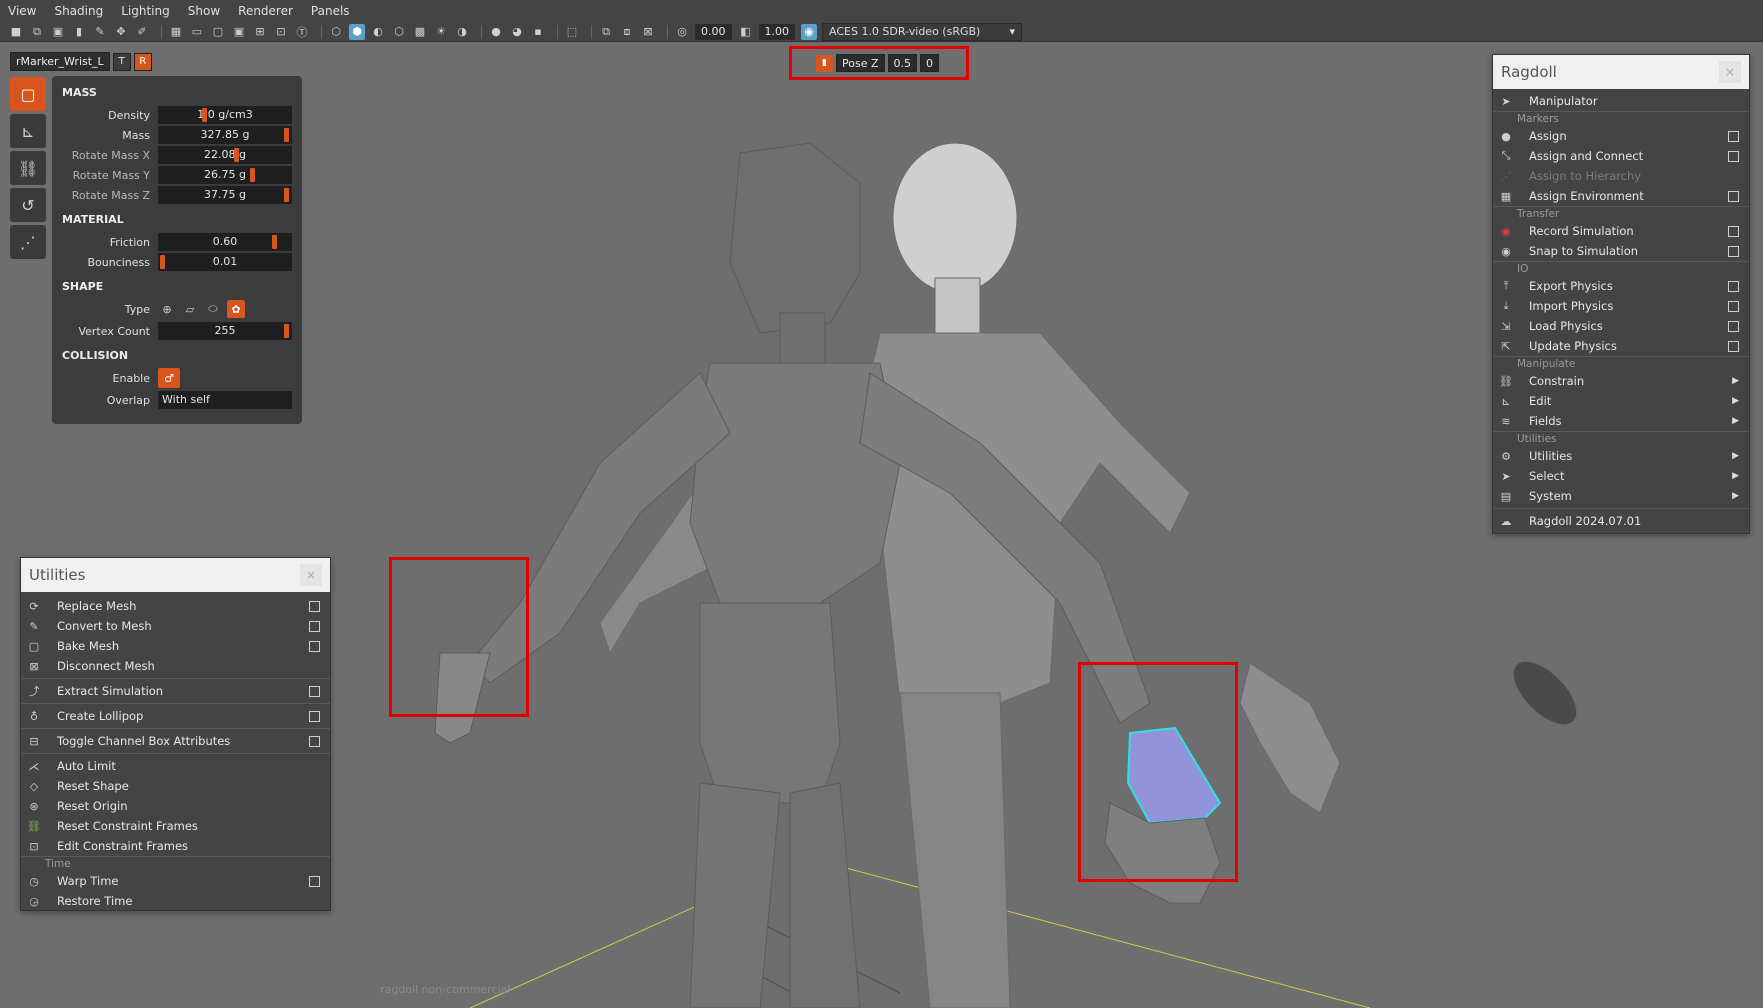 This screenshot has width=1763, height=1008. What do you see at coordinates (78, 11) in the screenshot?
I see `menu-shading: Shading` at bounding box center [78, 11].